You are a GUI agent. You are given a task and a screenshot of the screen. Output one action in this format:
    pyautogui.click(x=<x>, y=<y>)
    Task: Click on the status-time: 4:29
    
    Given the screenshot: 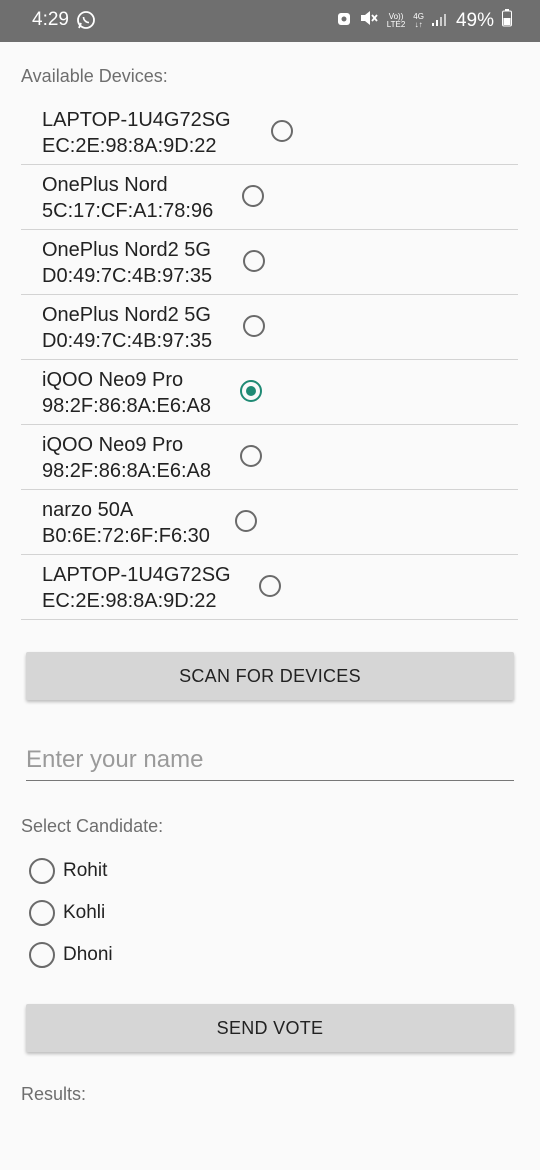 What is the action you would take?
    pyautogui.click(x=50, y=19)
    